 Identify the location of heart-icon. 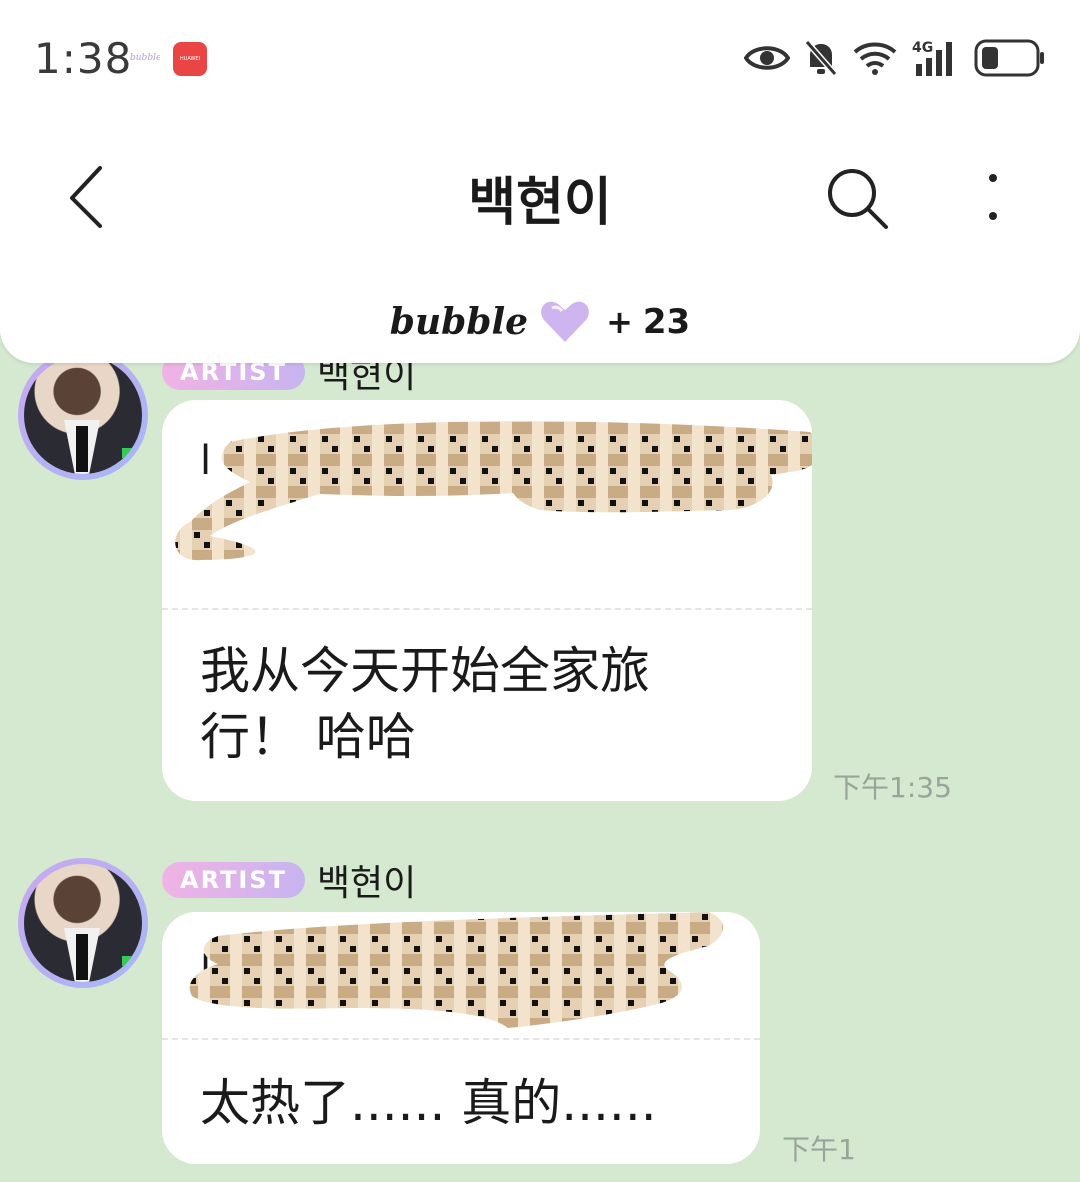
(565, 321).